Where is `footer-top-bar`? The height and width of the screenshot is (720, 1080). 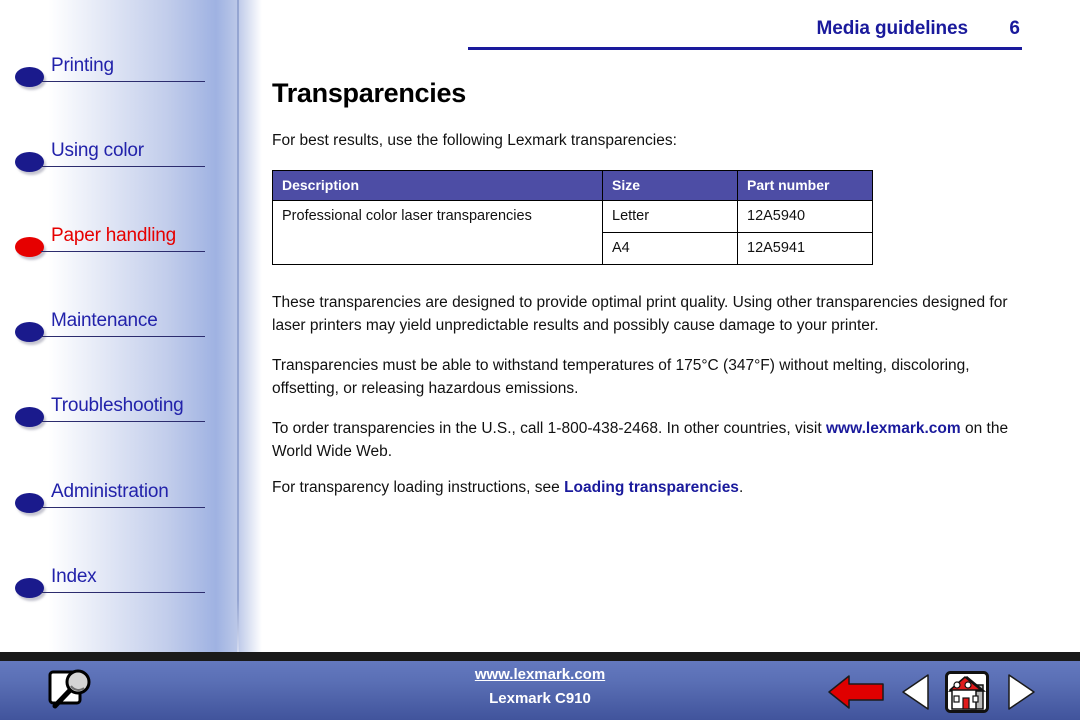
footer-top-bar is located at coordinates (540, 656).